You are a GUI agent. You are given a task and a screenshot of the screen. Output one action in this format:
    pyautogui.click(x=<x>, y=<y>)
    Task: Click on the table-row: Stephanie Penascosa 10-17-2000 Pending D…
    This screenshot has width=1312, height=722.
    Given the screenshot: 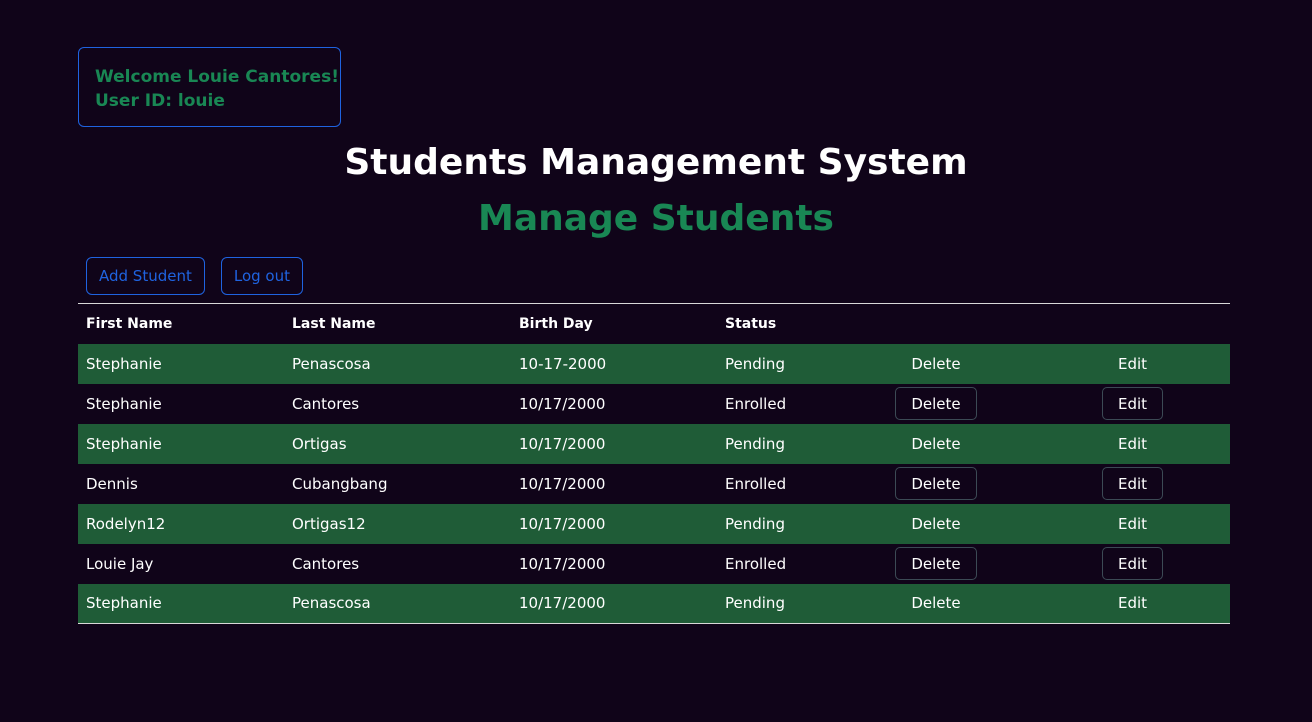 What is the action you would take?
    pyautogui.click(x=654, y=363)
    